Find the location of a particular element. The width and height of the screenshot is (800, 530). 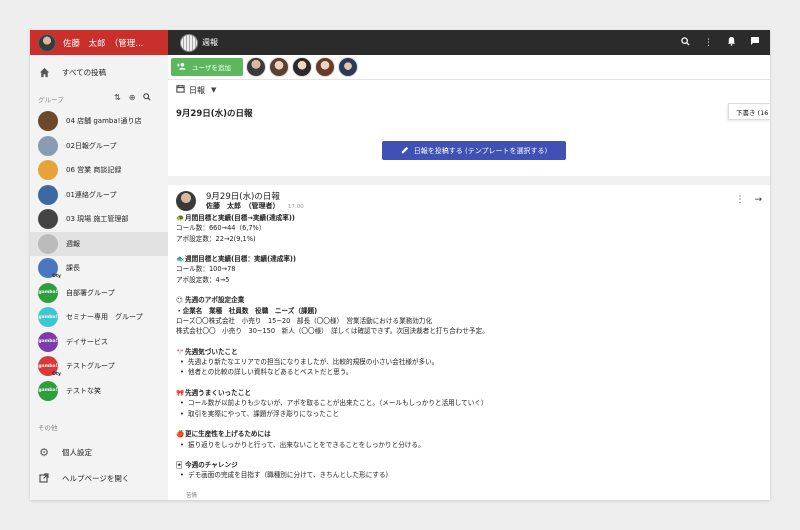

bullet-item: 他者との比較の詳しい資料などあるとベストだと思う。 is located at coordinates (466, 372).